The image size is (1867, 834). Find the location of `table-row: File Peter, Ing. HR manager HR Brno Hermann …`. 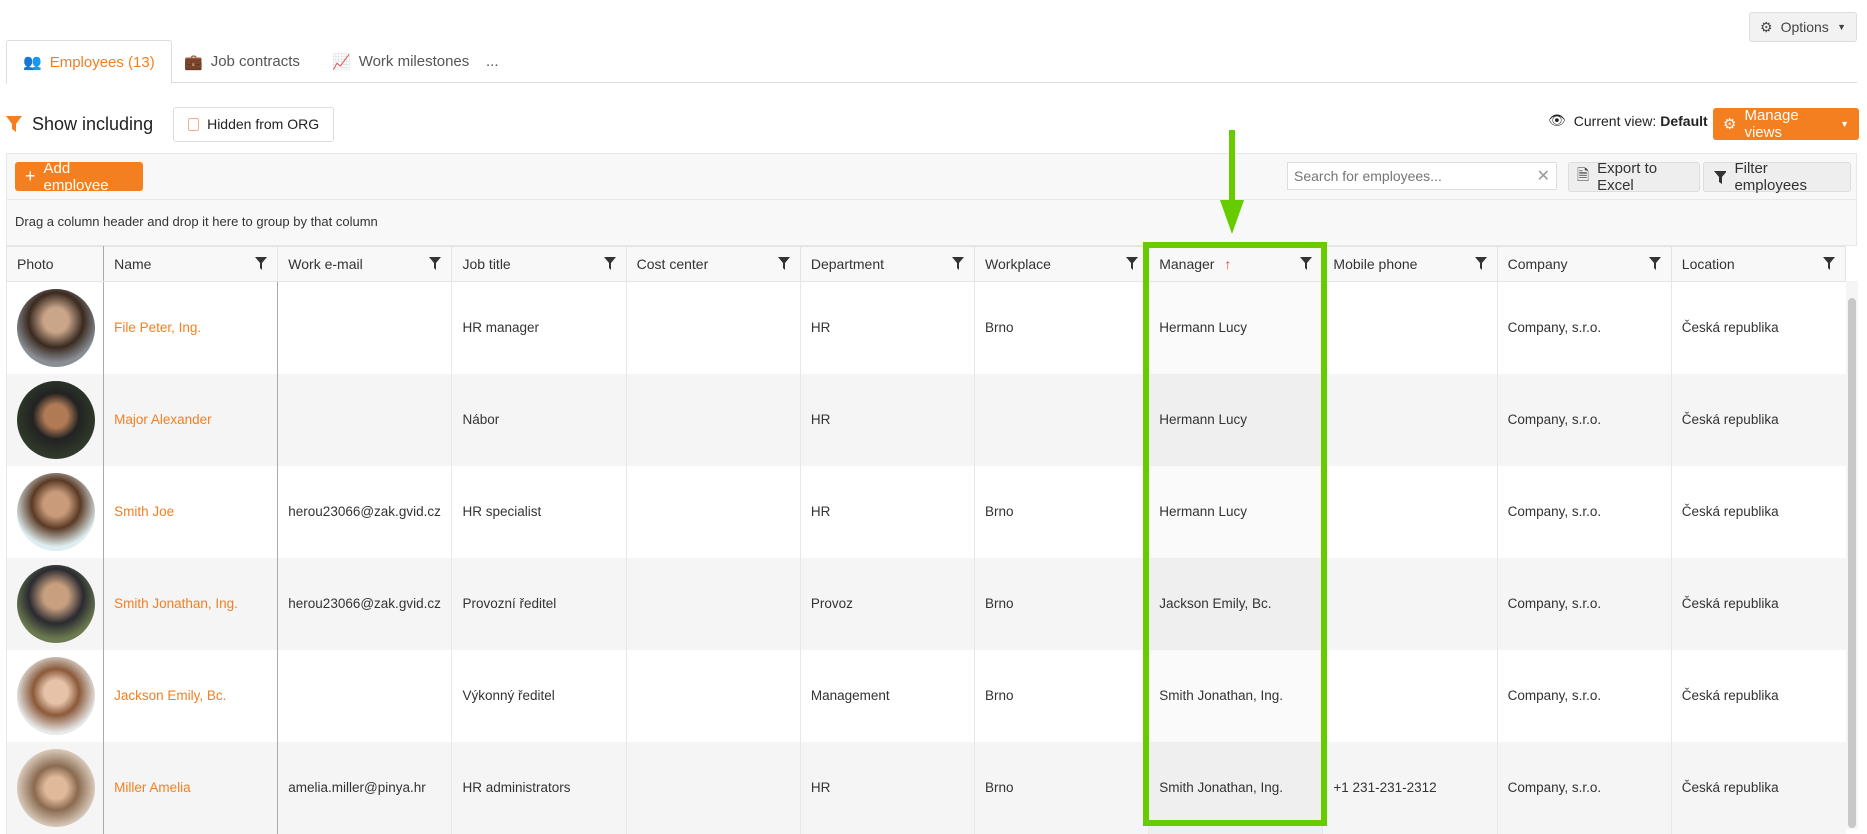

table-row: File Peter, Ing. HR manager HR Brno Hermann … is located at coordinates (925, 327).